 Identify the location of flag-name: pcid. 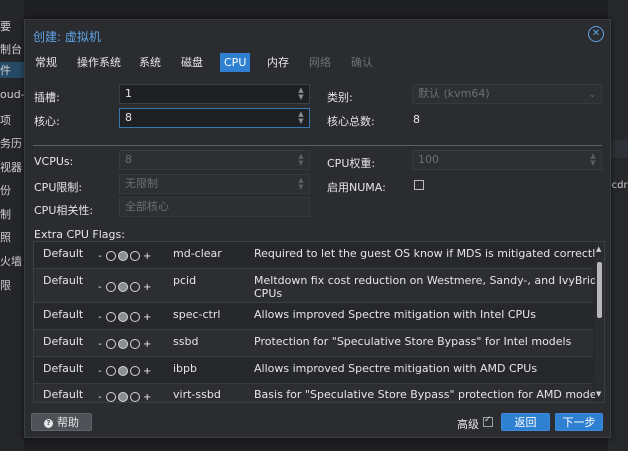
(185, 280).